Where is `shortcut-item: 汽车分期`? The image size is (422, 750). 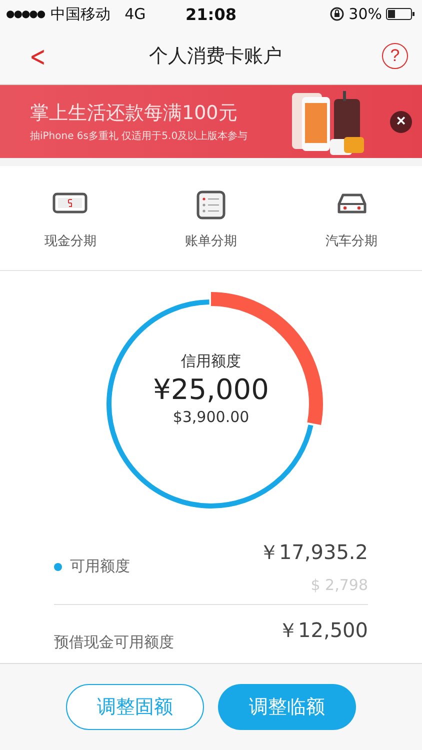
shortcut-item: 汽车分期 is located at coordinates (352, 220).